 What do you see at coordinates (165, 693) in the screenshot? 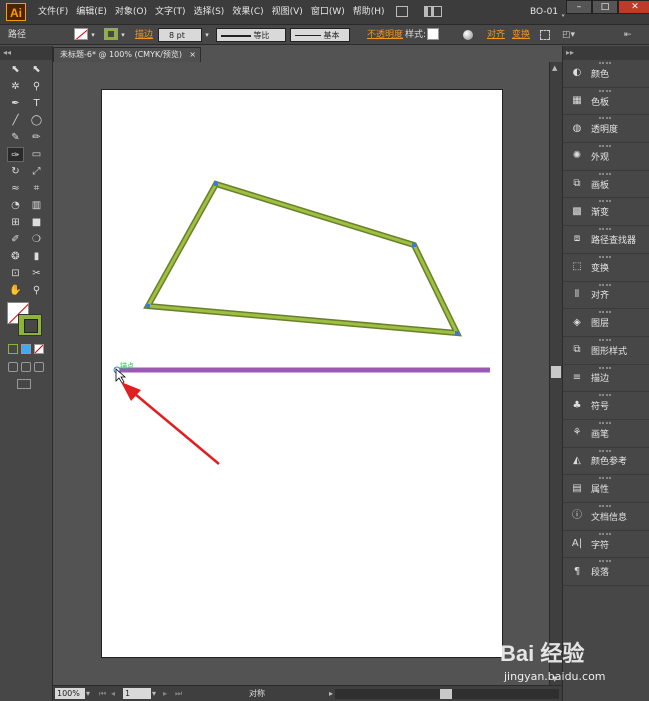
I see `next-artboard-icon: ▸` at bounding box center [165, 693].